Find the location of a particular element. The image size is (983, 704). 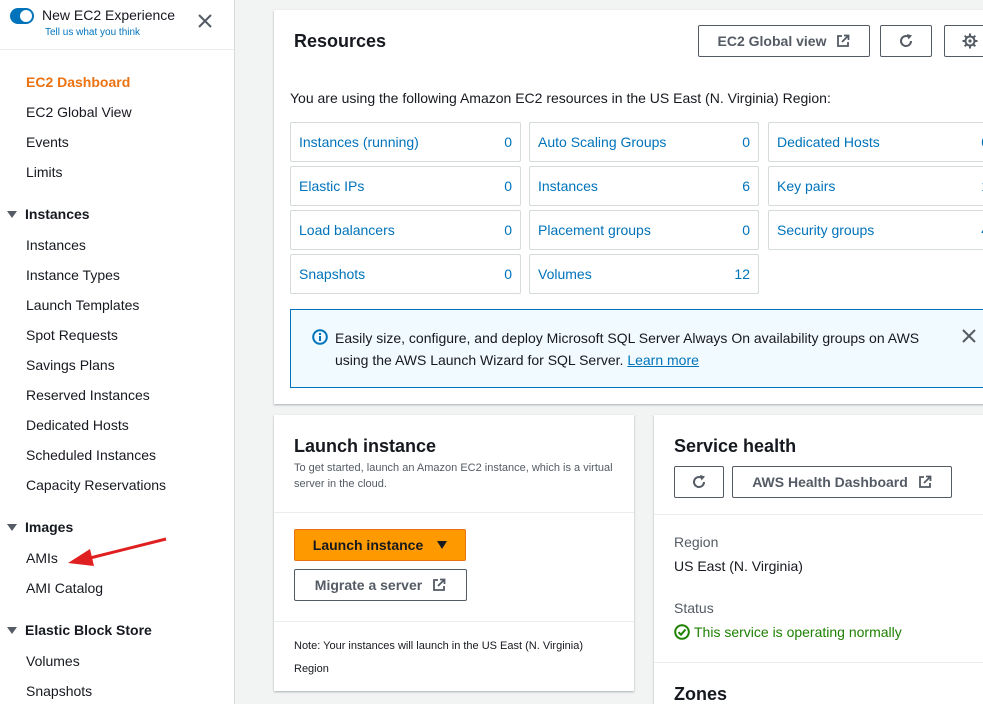

resource-volumes: Volumes 12 is located at coordinates (644, 274).